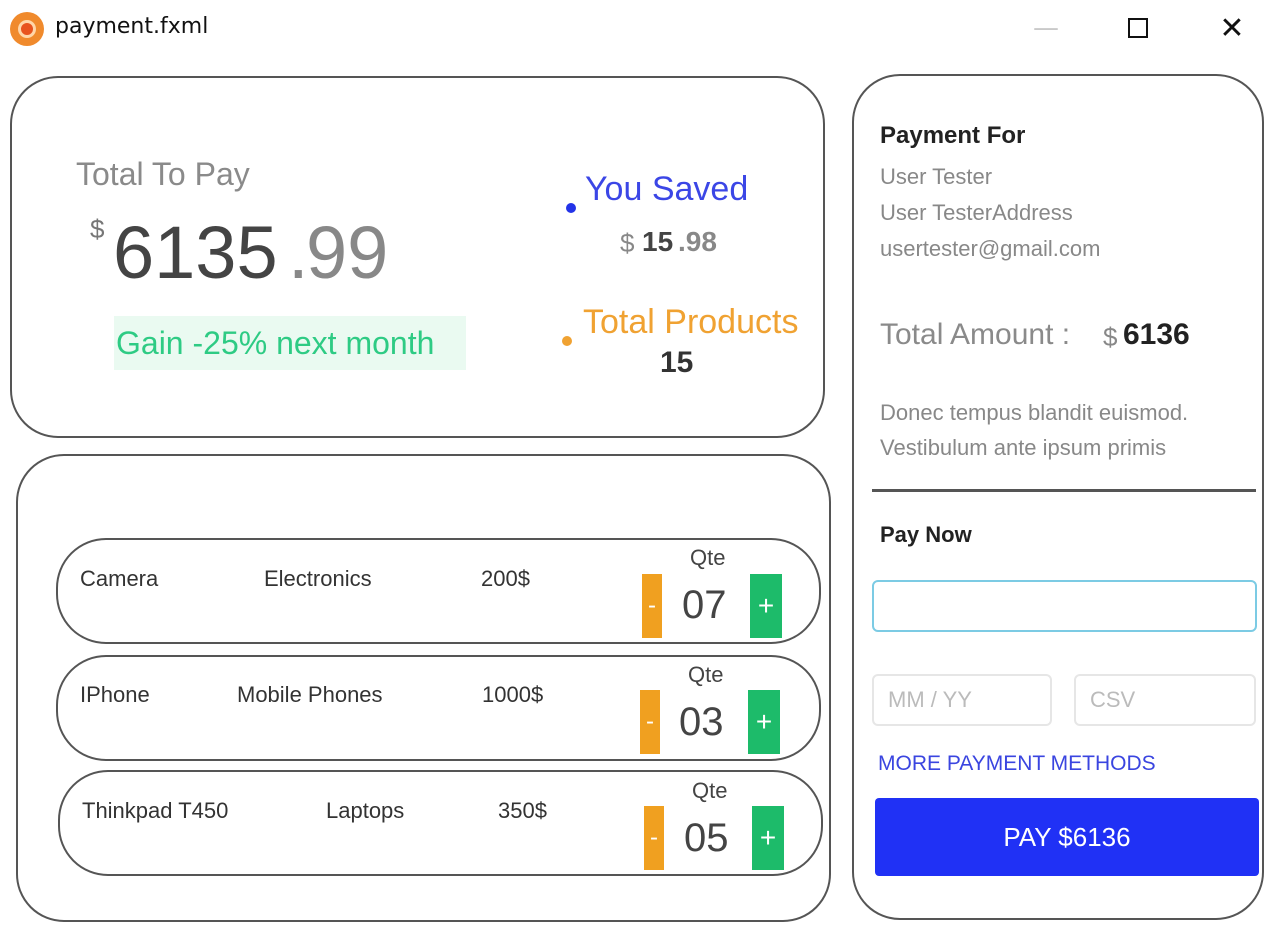 The width and height of the screenshot is (1276, 931). I want to click on app-logo-icon, so click(27, 29).